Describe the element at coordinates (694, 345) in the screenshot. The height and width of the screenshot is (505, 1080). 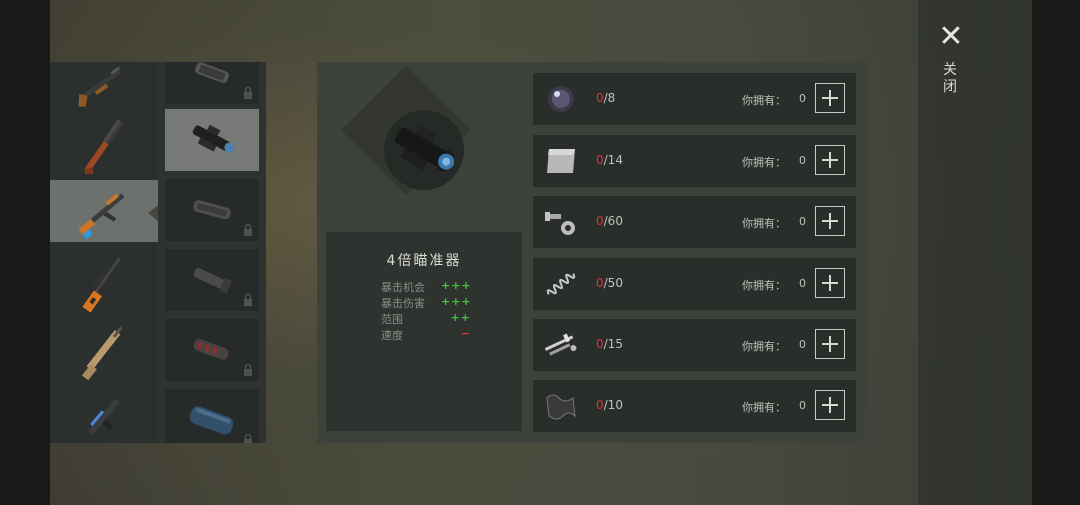
I see `material-row-gun-parts: 0/15 你拥有： 0` at that location.